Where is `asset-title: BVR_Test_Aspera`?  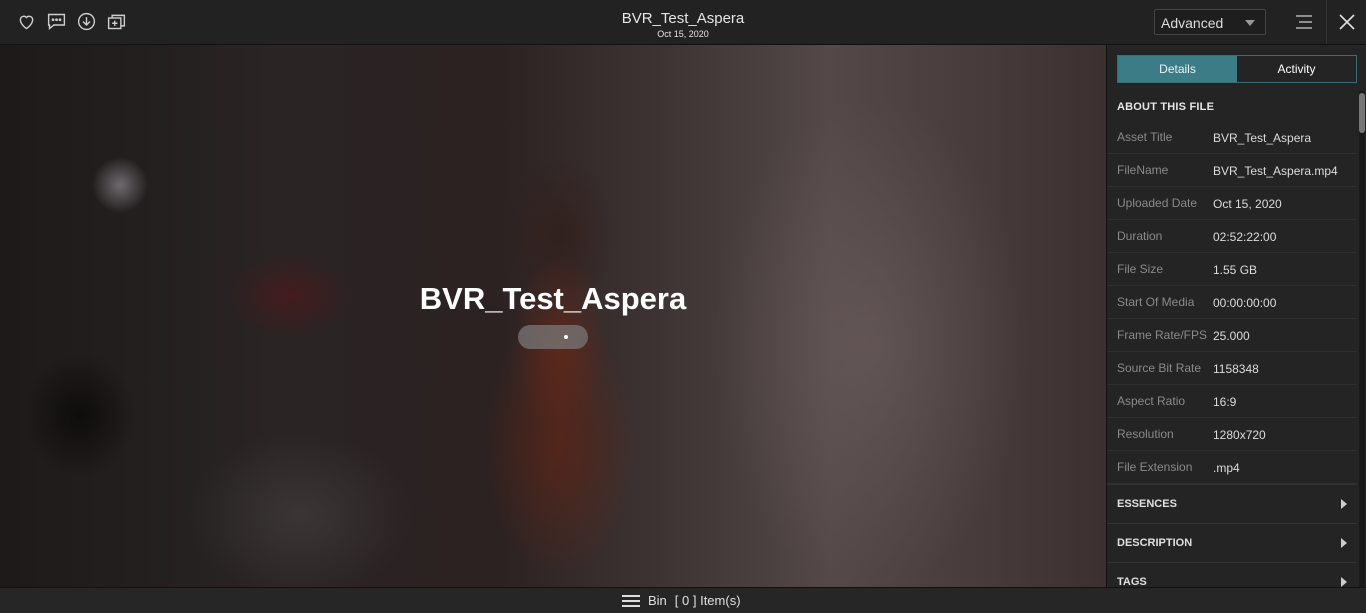
asset-title: BVR_Test_Aspera is located at coordinates (683, 18).